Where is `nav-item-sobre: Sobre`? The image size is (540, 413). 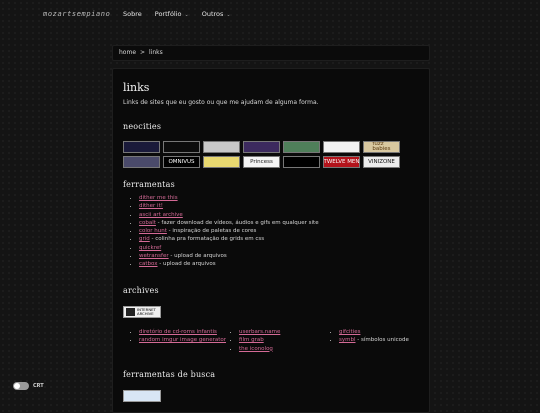 nav-item-sobre: Sobre is located at coordinates (132, 14).